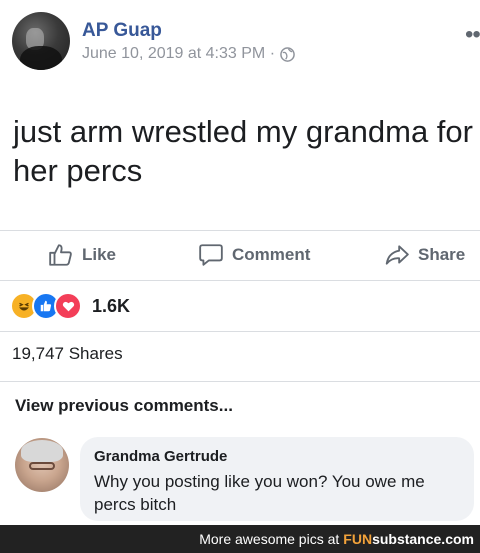 The width and height of the screenshot is (480, 553). I want to click on commenter-avatar, so click(42, 465).